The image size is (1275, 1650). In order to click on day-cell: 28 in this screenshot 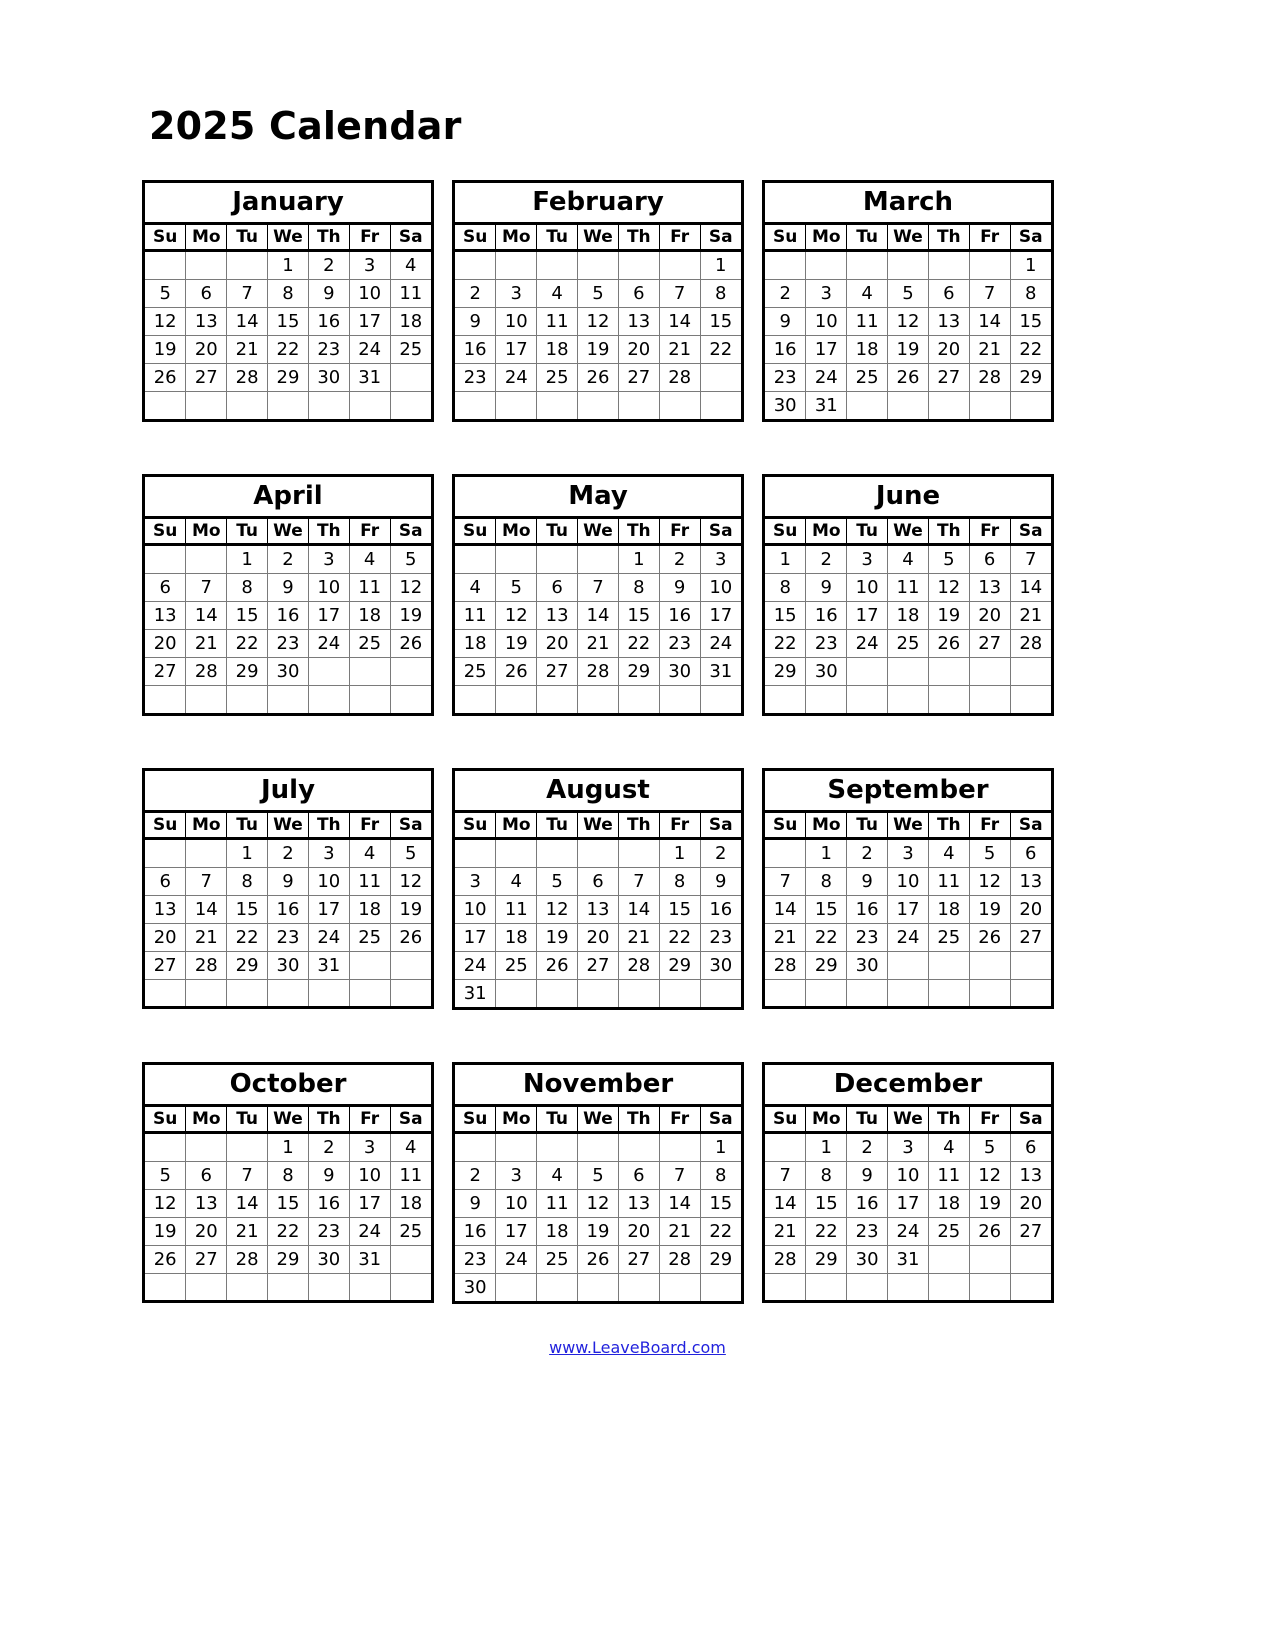, I will do `click(206, 965)`.